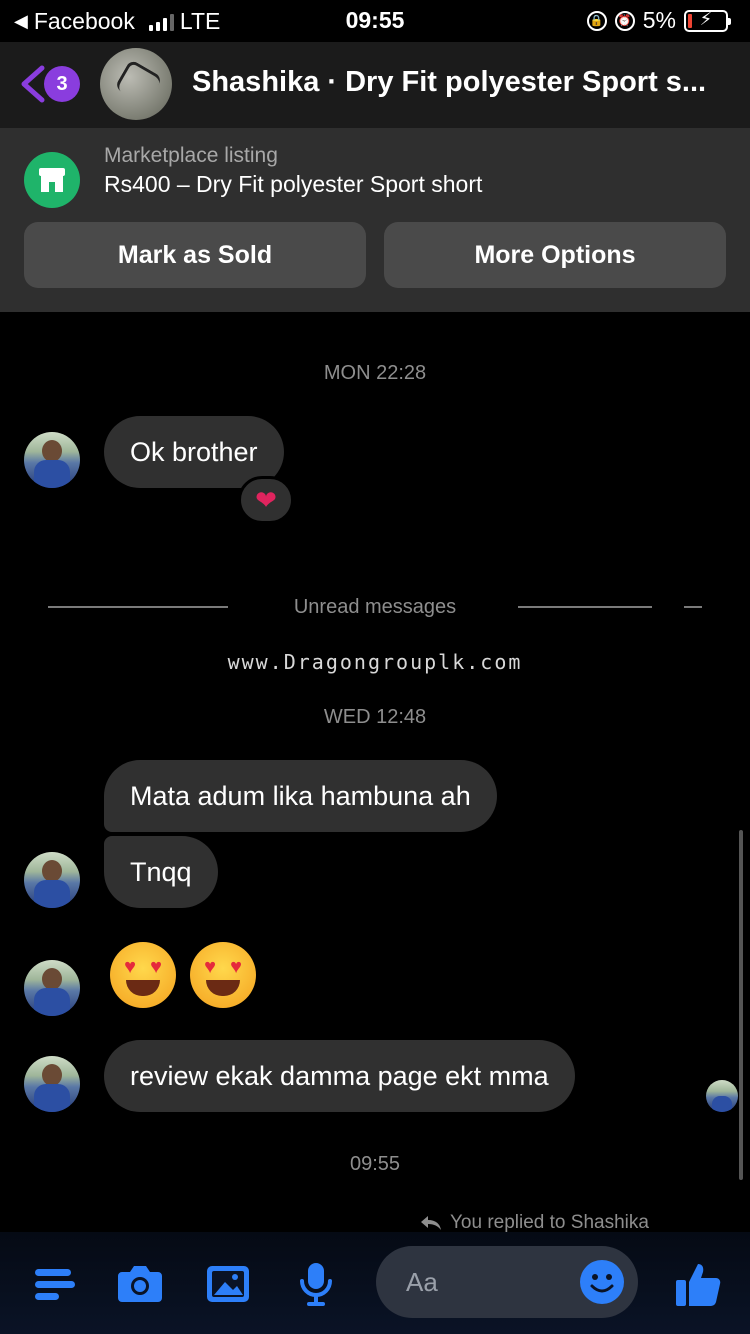 This screenshot has height=1334, width=750. What do you see at coordinates (191, 155) in the screenshot?
I see `listing-caption: Marketplace listing` at bounding box center [191, 155].